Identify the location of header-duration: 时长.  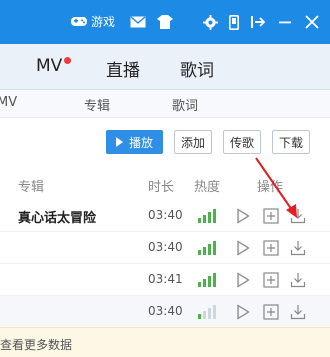
(161, 185).